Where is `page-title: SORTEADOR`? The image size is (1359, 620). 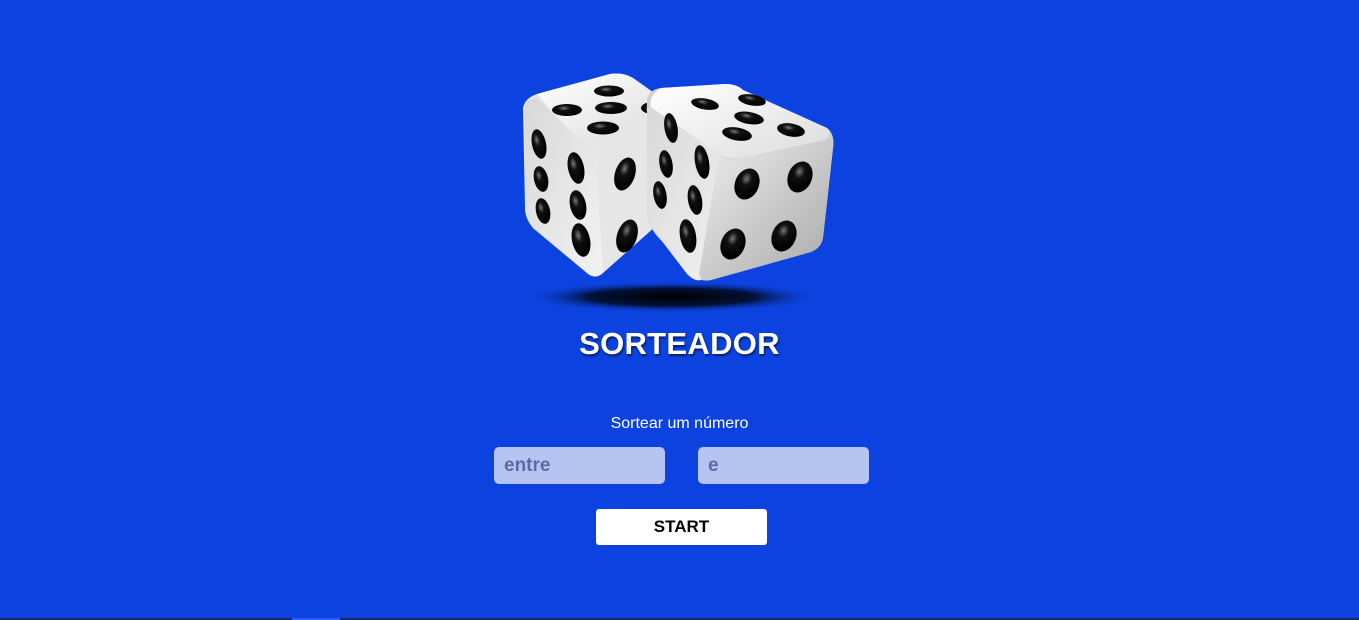
page-title: SORTEADOR is located at coordinates (679, 343).